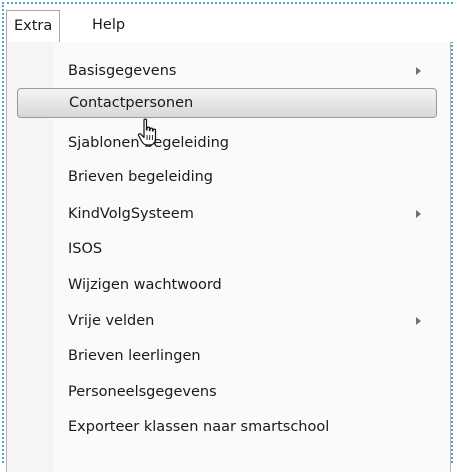 The height and width of the screenshot is (472, 457). Describe the element at coordinates (122, 71) in the screenshot. I see `menu-item-label: Basisgegevens` at that location.